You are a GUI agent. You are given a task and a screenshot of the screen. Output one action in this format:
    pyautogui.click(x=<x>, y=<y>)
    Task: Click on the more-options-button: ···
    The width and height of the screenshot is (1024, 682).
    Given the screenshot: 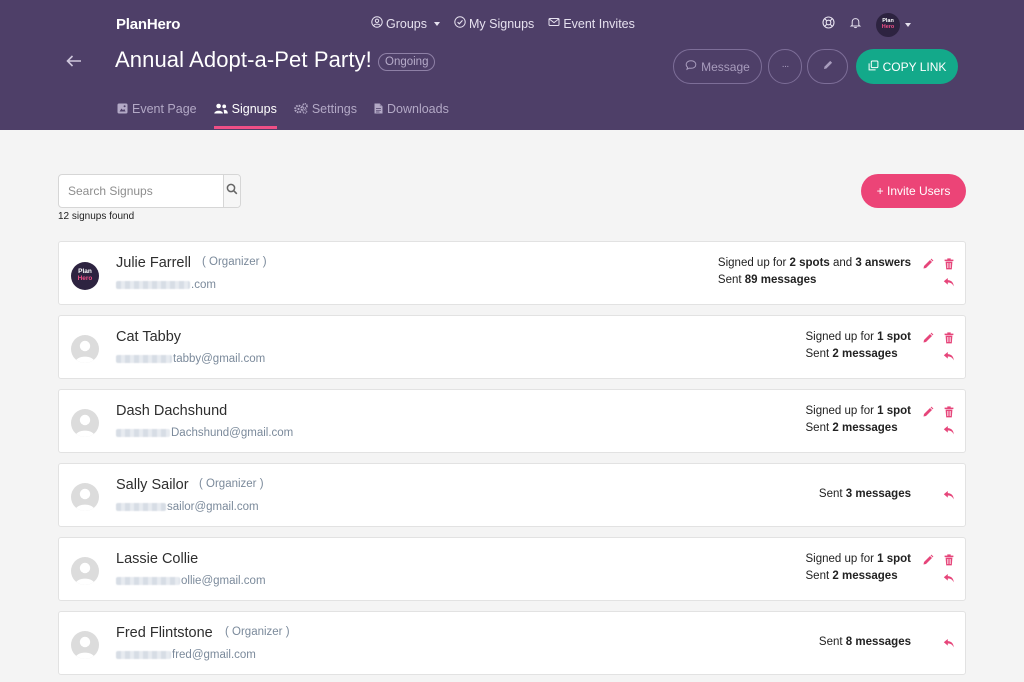 What is the action you would take?
    pyautogui.click(x=785, y=66)
    